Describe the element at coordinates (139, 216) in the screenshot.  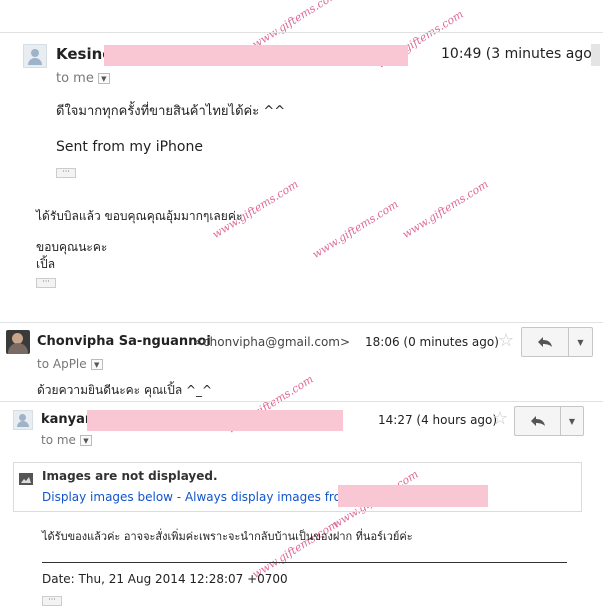
I see `reply-text: ได้รับบิลแล้ว ขอบคุณคุณอุ้มมากๆเลยค่ะ` at that location.